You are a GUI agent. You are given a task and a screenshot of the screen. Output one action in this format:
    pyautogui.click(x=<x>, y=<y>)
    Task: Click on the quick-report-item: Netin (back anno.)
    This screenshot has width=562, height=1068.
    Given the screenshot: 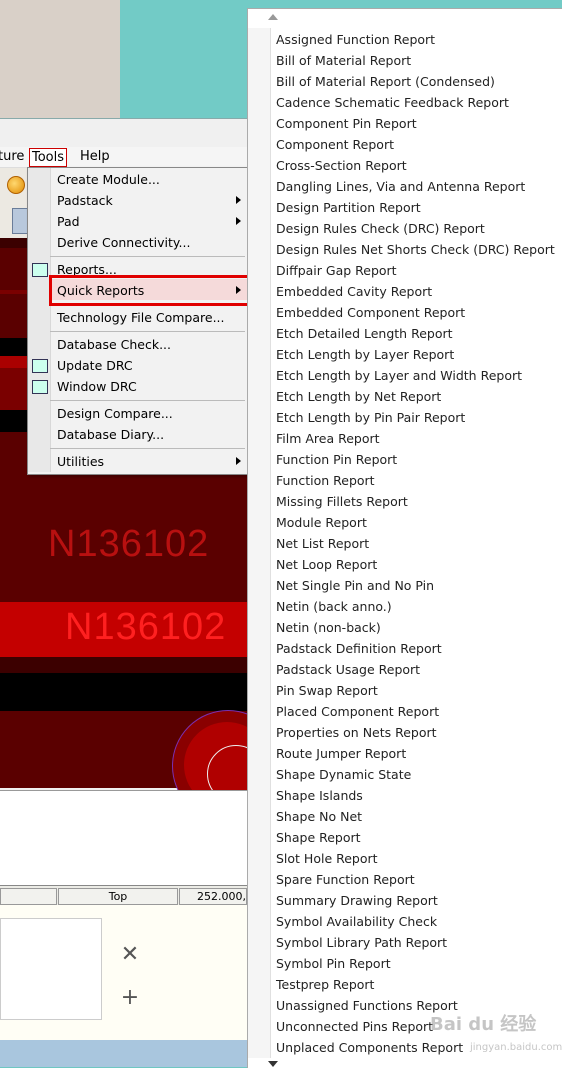 What is the action you would take?
    pyautogui.click(x=334, y=606)
    